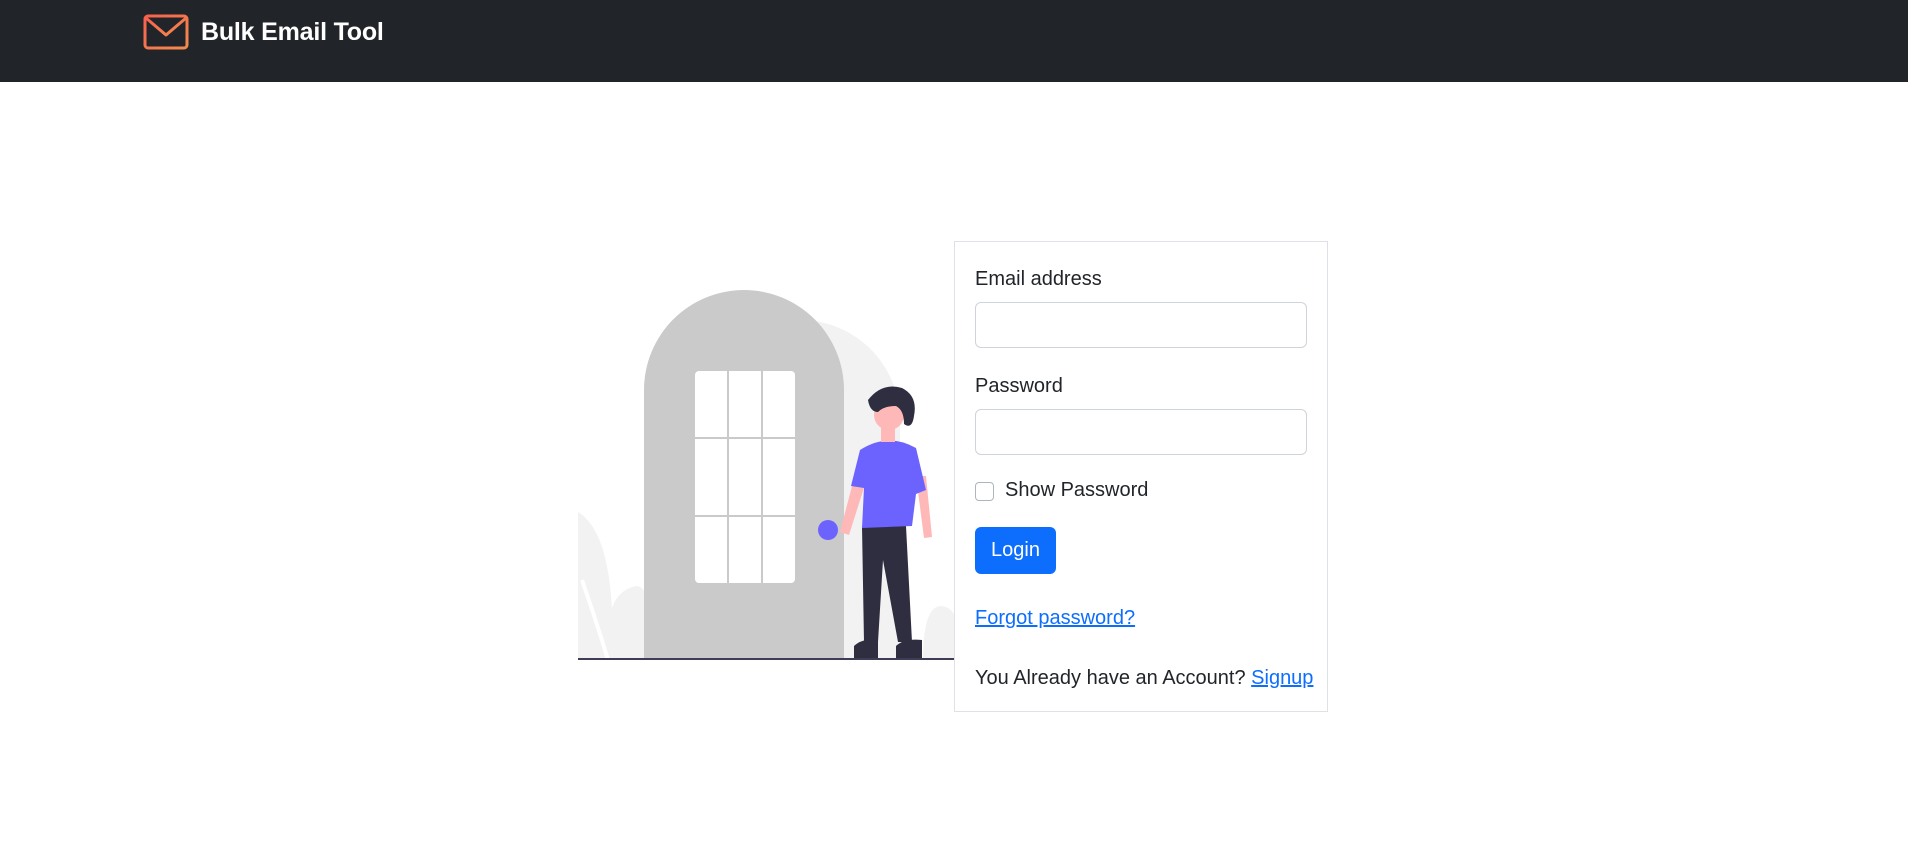  I want to click on person-at-door-illustration, so click(768, 478).